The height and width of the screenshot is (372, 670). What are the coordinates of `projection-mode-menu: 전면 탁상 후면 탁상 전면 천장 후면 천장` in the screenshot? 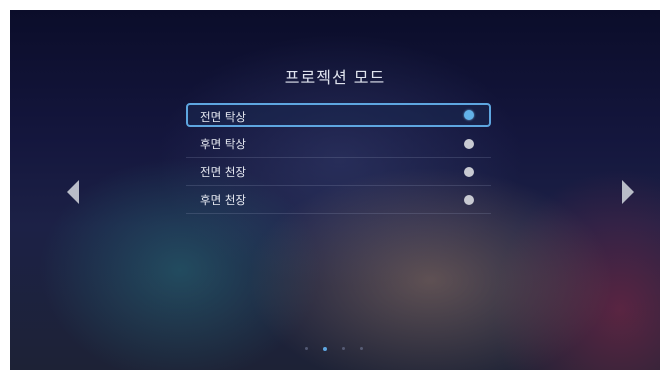 It's located at (338, 157).